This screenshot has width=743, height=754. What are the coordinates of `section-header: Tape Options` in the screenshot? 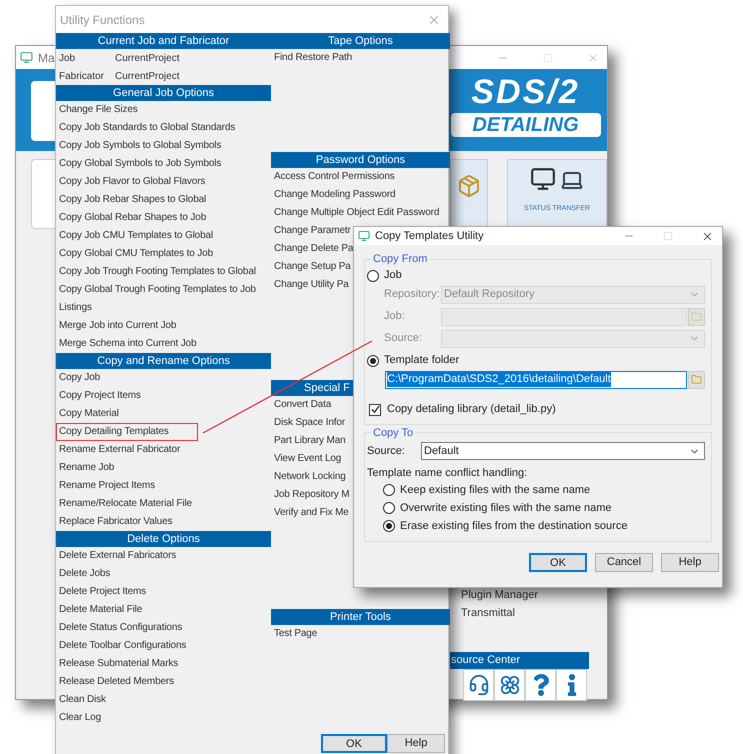 It's located at (360, 41).